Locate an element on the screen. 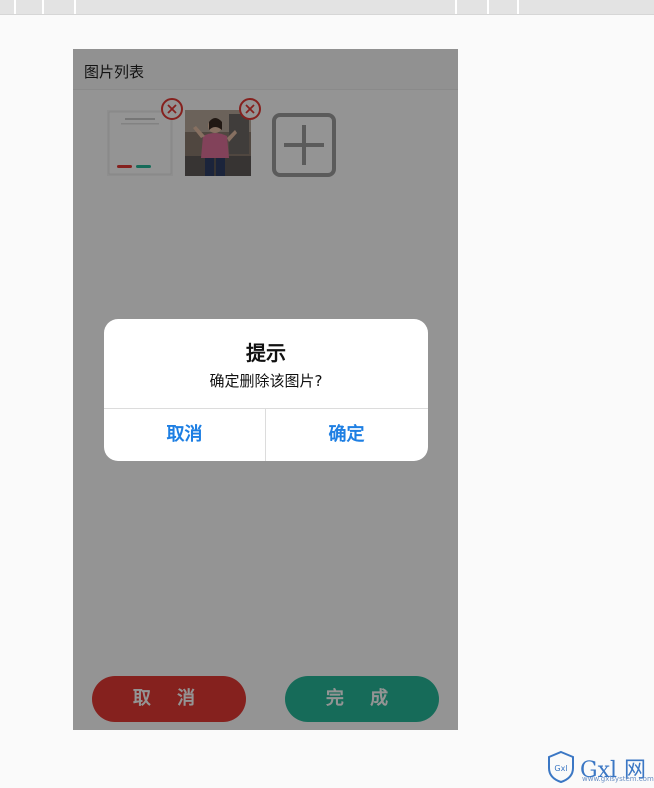 Image resolution: width=654 pixels, height=788 pixels. dialog-cancel-button: 取消 is located at coordinates (184, 435).